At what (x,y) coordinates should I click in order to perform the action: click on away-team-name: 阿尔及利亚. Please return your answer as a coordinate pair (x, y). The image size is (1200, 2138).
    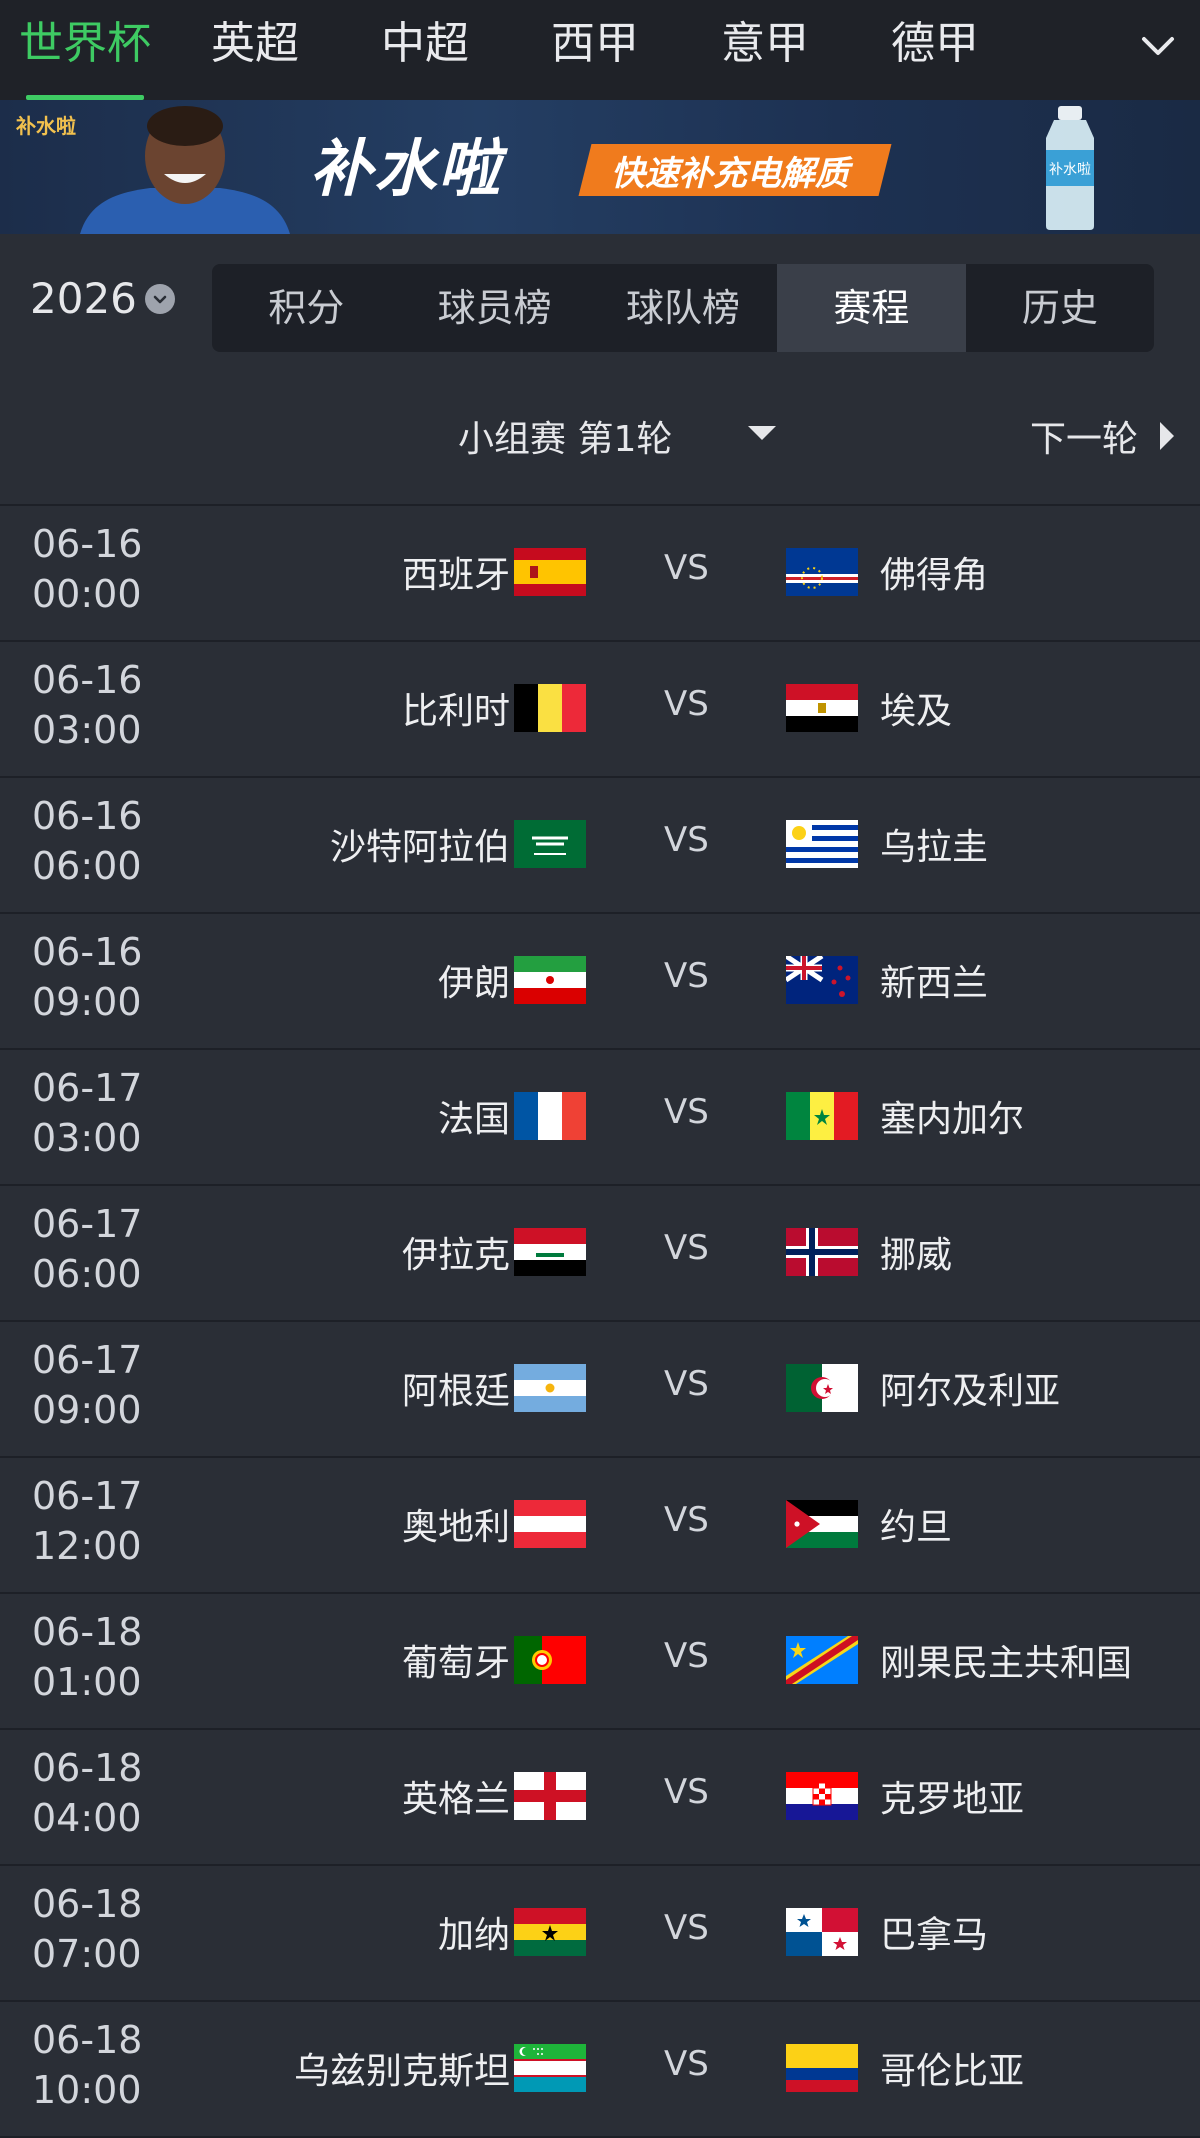
    Looking at the image, I should click on (970, 1391).